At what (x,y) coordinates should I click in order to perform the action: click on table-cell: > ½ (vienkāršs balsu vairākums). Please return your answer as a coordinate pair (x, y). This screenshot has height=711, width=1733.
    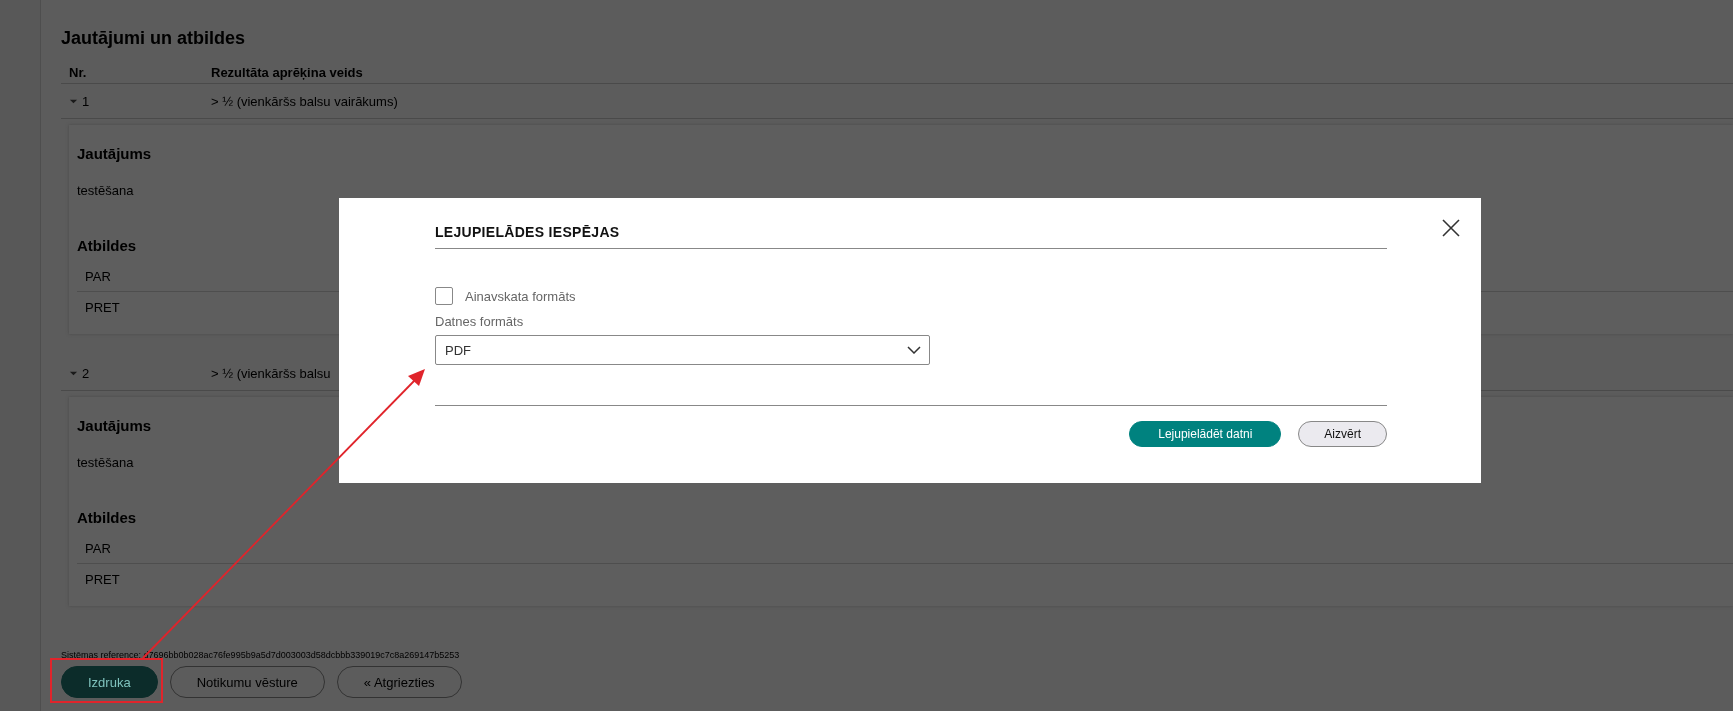
    Looking at the image, I should click on (304, 101).